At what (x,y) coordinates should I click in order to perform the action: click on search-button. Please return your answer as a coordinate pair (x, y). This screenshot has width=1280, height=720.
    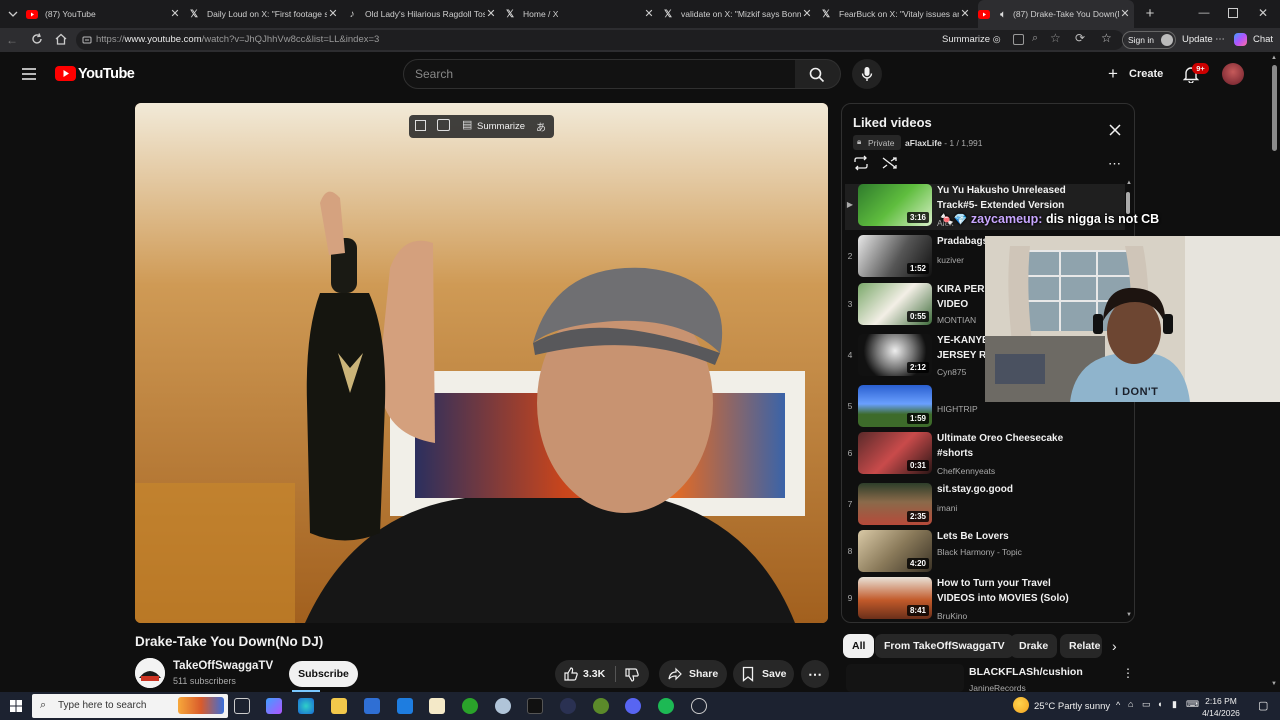
    Looking at the image, I should click on (818, 74).